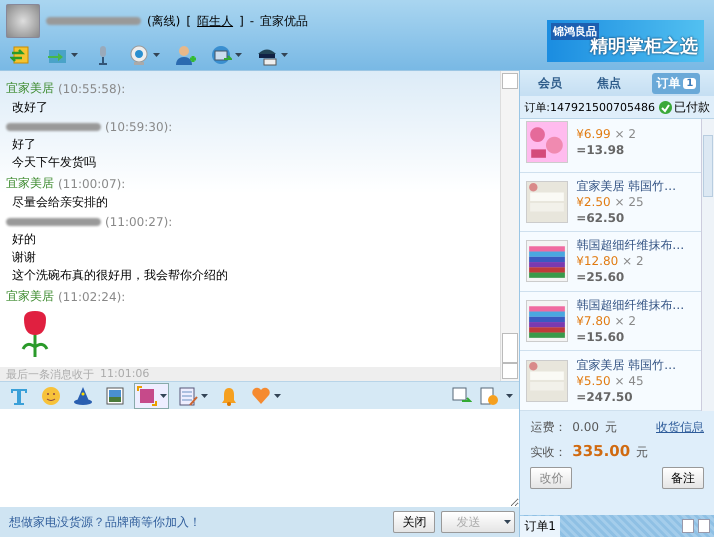 This screenshot has width=714, height=537. I want to click on message-text: 好了, so click(24, 144).